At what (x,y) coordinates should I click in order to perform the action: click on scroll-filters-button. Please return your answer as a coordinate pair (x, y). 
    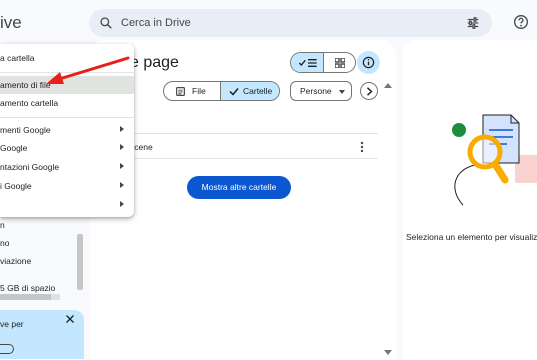
    Looking at the image, I should click on (369, 91).